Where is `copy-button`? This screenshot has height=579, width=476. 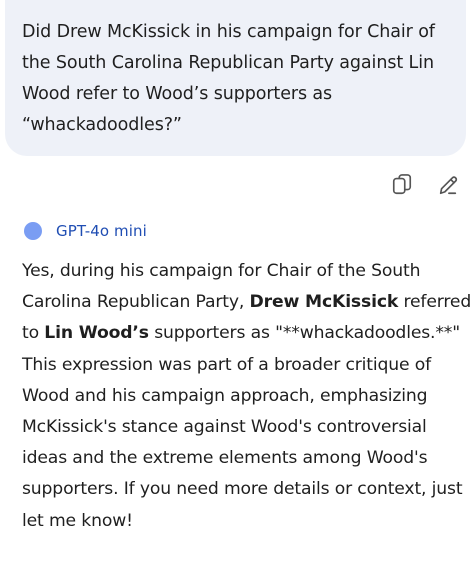
copy-button is located at coordinates (402, 185).